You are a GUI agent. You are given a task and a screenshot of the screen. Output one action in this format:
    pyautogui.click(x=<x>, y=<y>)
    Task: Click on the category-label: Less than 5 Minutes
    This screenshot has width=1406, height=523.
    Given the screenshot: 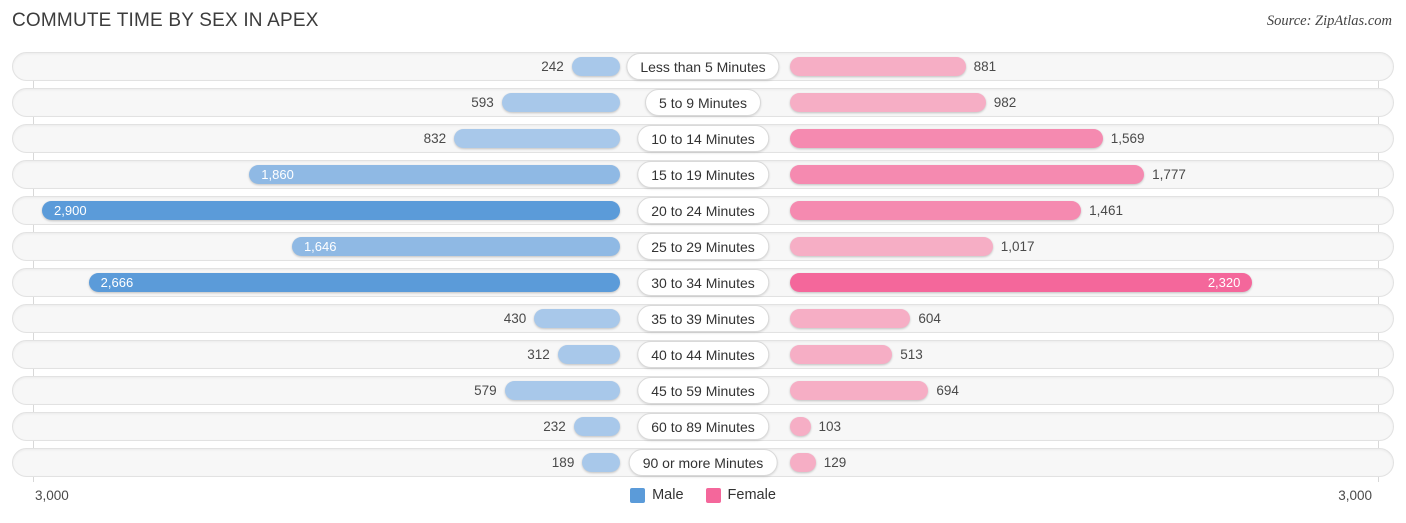 What is the action you would take?
    pyautogui.click(x=703, y=66)
    